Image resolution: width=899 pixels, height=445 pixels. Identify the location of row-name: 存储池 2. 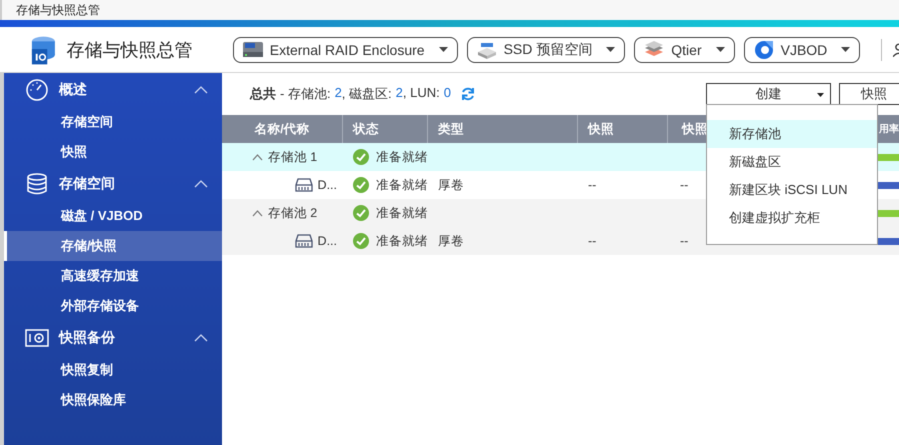
(293, 213).